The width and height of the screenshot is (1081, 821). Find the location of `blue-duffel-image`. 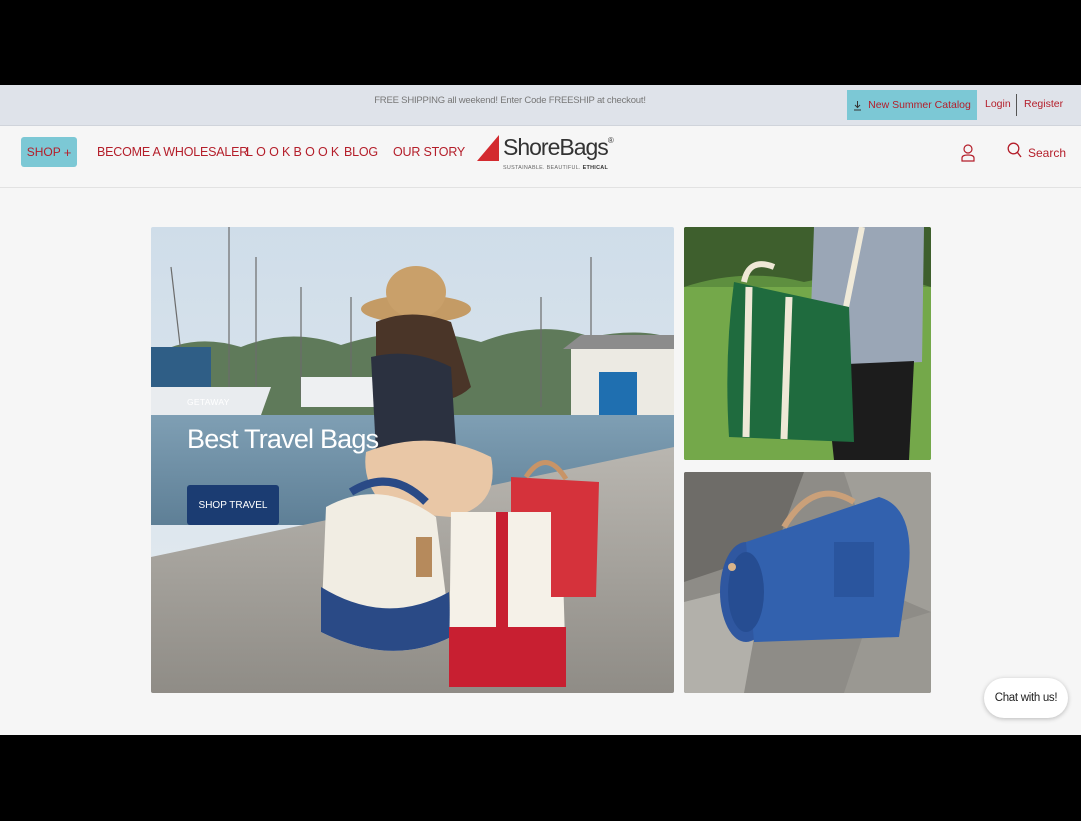

blue-duffel-image is located at coordinates (807, 582).